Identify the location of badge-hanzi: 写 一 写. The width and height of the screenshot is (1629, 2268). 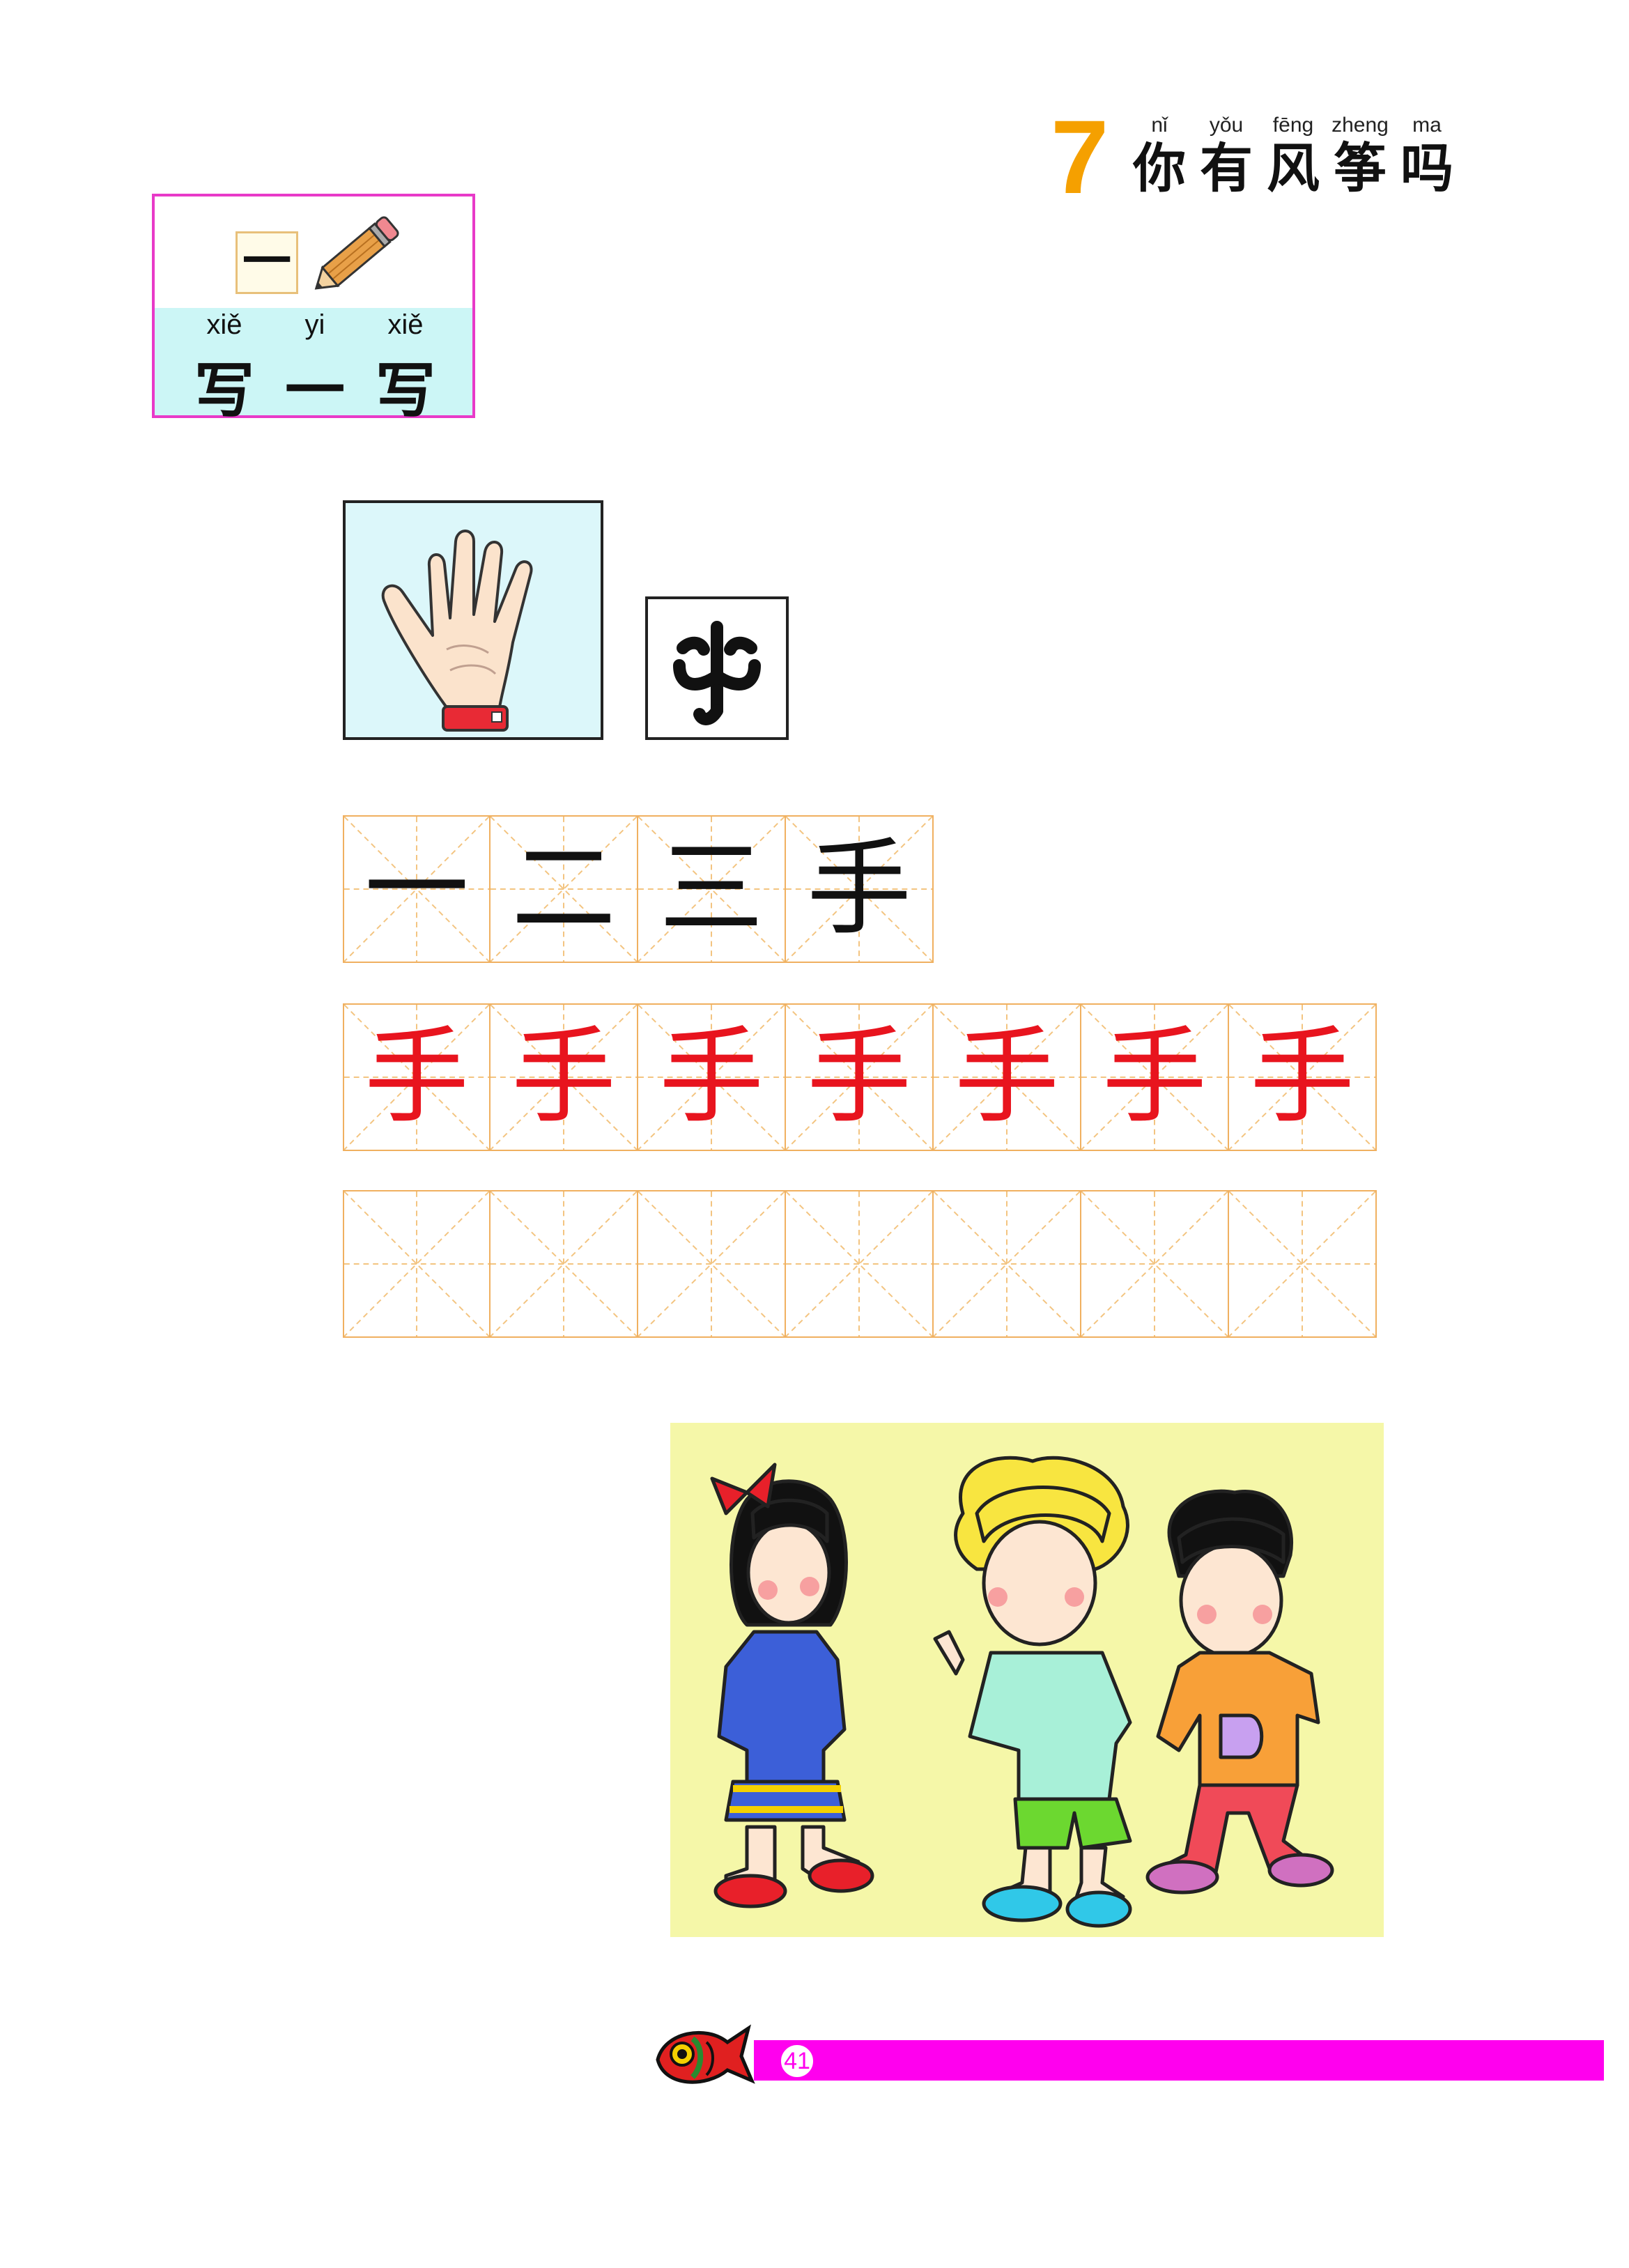
(315, 385).